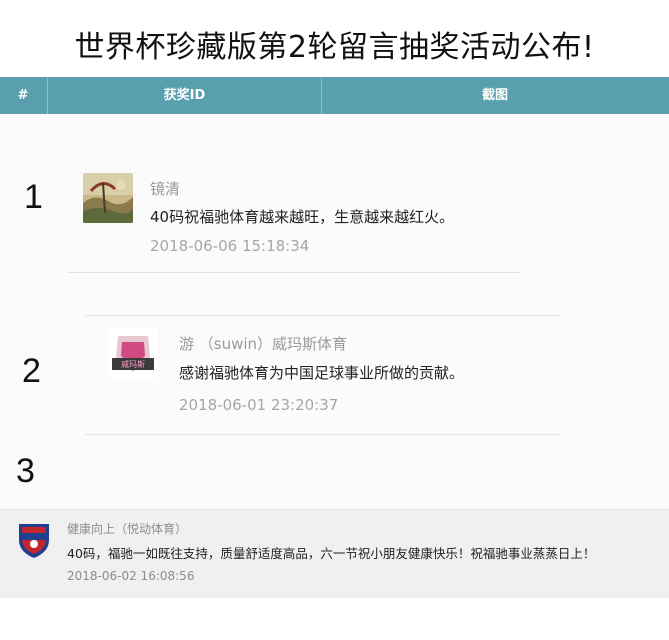 The image size is (669, 640). I want to click on header-screenshot: 截图, so click(494, 95).